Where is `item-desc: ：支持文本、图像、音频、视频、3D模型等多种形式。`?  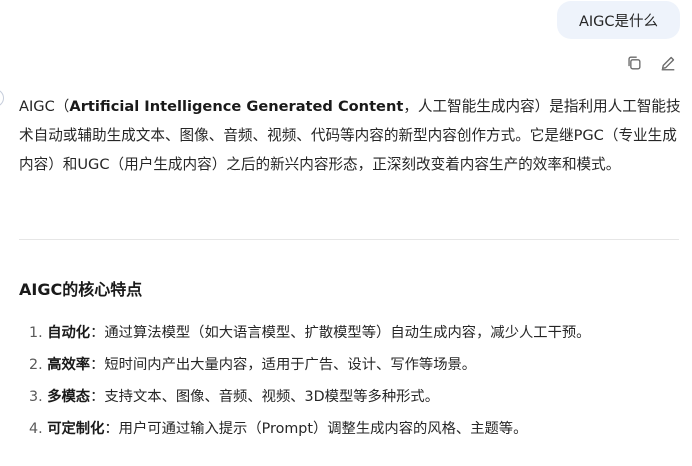 item-desc: ：支持文本、图像、音频、视频、3D模型等多种形式。 is located at coordinates (265, 397).